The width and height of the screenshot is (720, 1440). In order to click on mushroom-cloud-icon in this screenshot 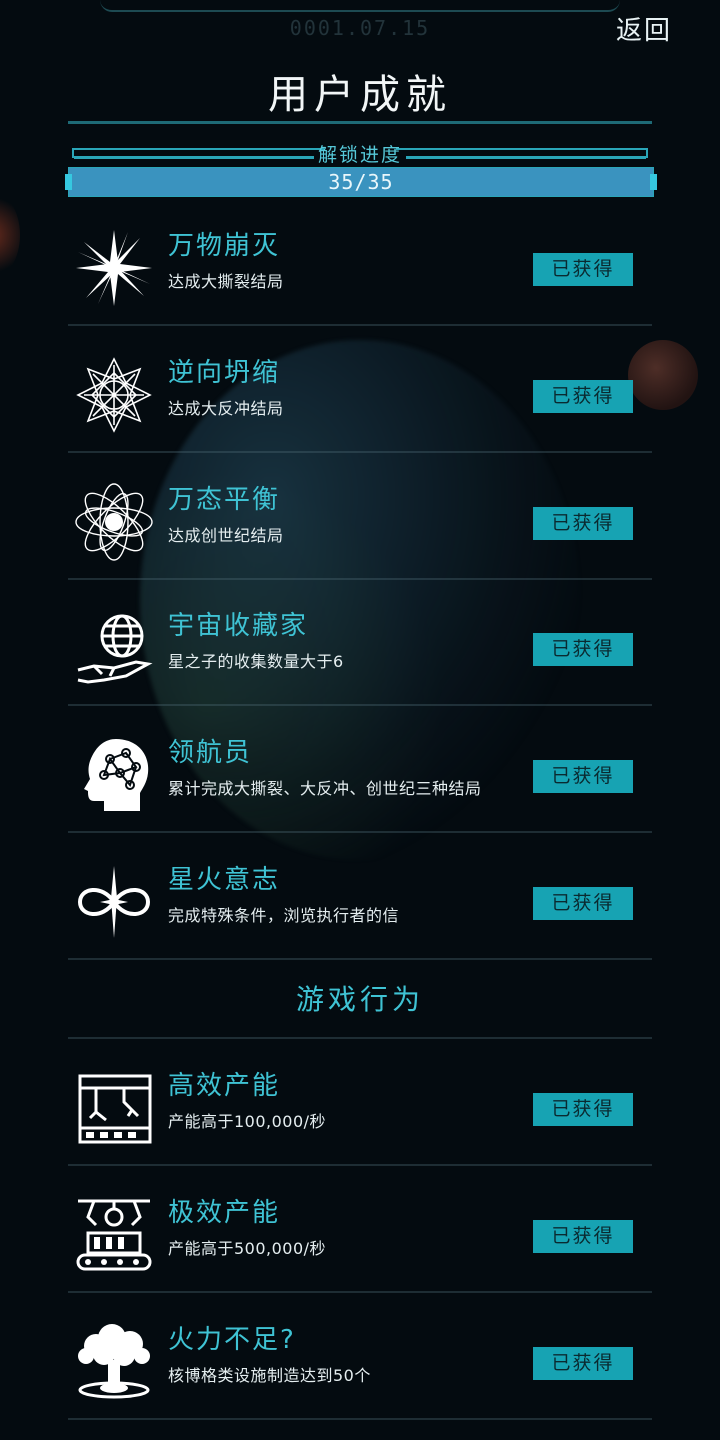, I will do `click(114, 1362)`.